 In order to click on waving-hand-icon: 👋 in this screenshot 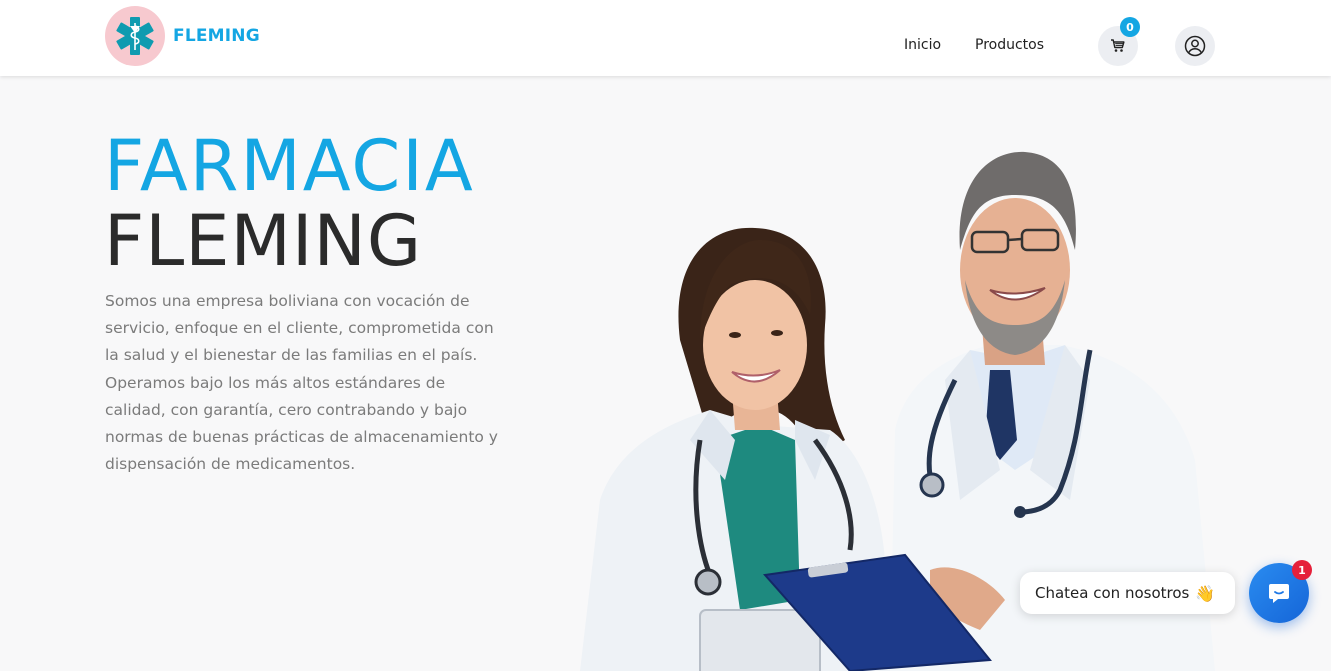, I will do `click(1205, 593)`.